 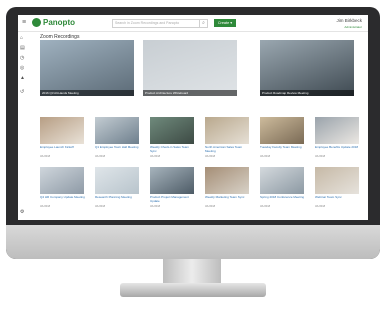 I want to click on user-role: Administrator, so click(x=353, y=27).